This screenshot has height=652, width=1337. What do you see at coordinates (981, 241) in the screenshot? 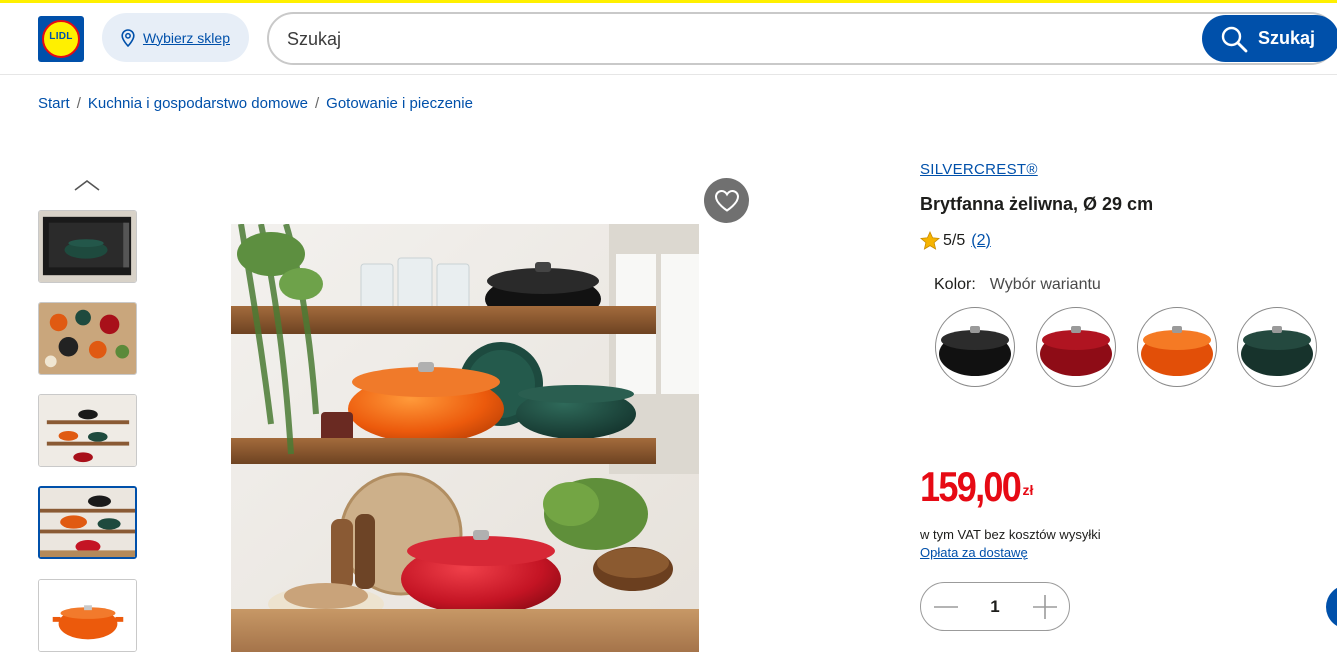
I see `rating-count-link: (2)` at bounding box center [981, 241].